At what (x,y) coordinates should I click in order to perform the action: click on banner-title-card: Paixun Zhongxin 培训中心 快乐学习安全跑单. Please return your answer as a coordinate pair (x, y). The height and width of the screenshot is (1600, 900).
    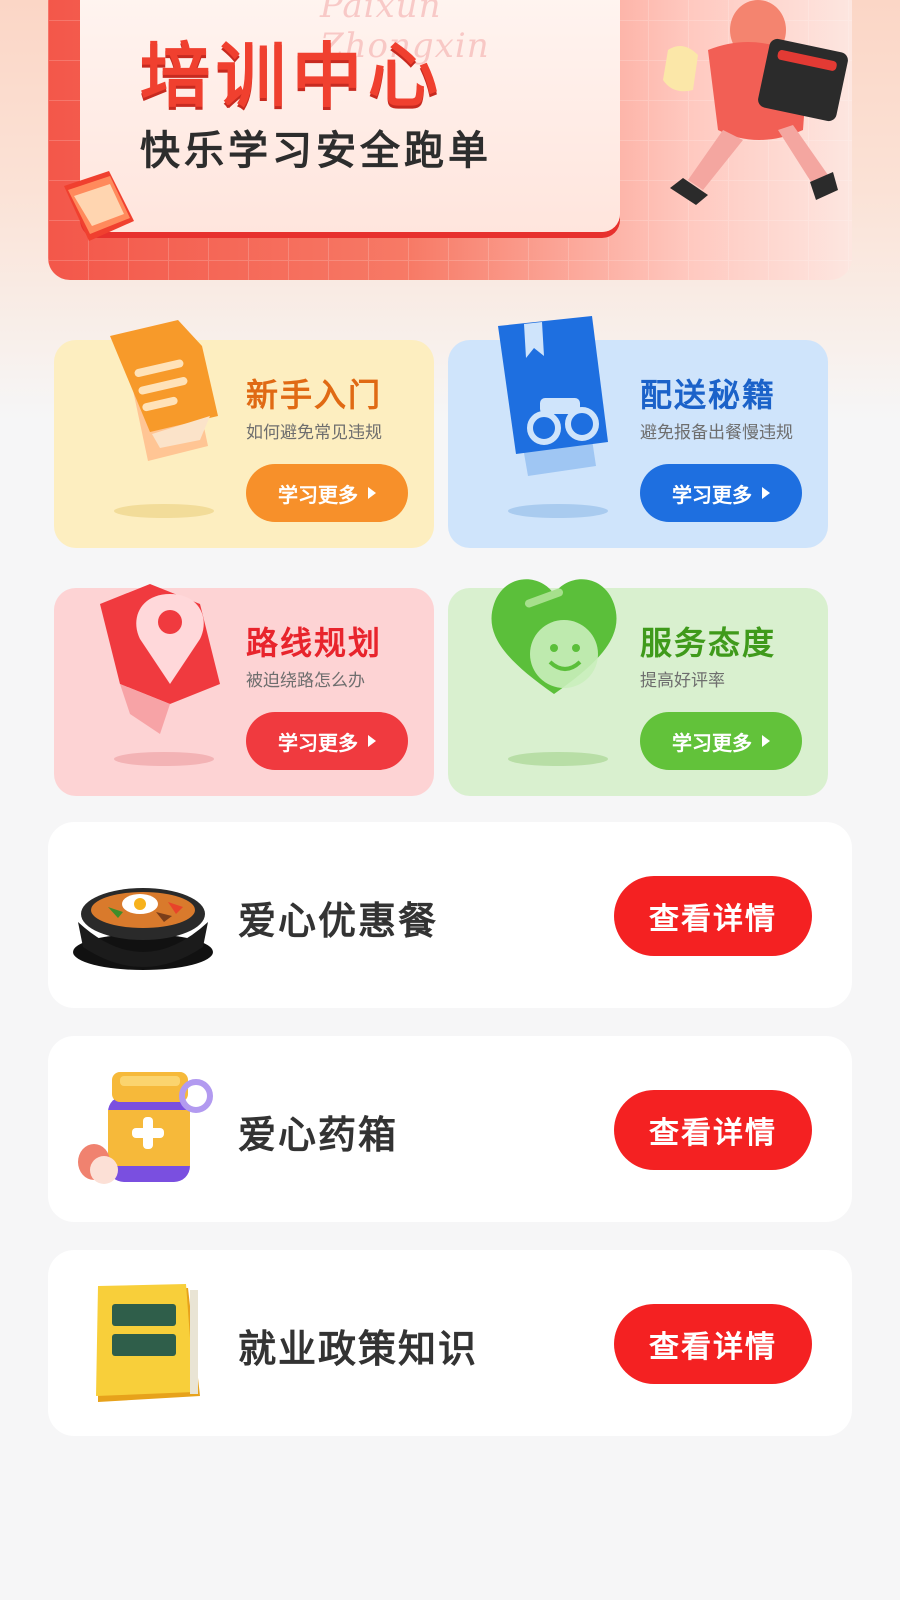
    Looking at the image, I should click on (350, 116).